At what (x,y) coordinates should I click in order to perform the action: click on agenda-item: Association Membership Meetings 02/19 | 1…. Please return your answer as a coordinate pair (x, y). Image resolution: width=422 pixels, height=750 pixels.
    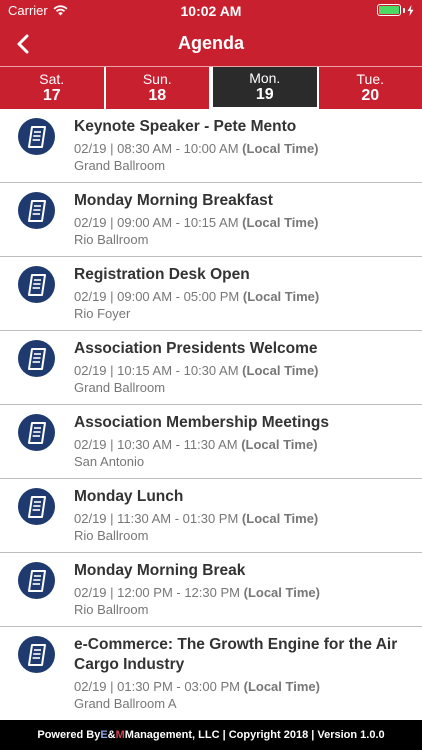
    Looking at the image, I should click on (211, 442).